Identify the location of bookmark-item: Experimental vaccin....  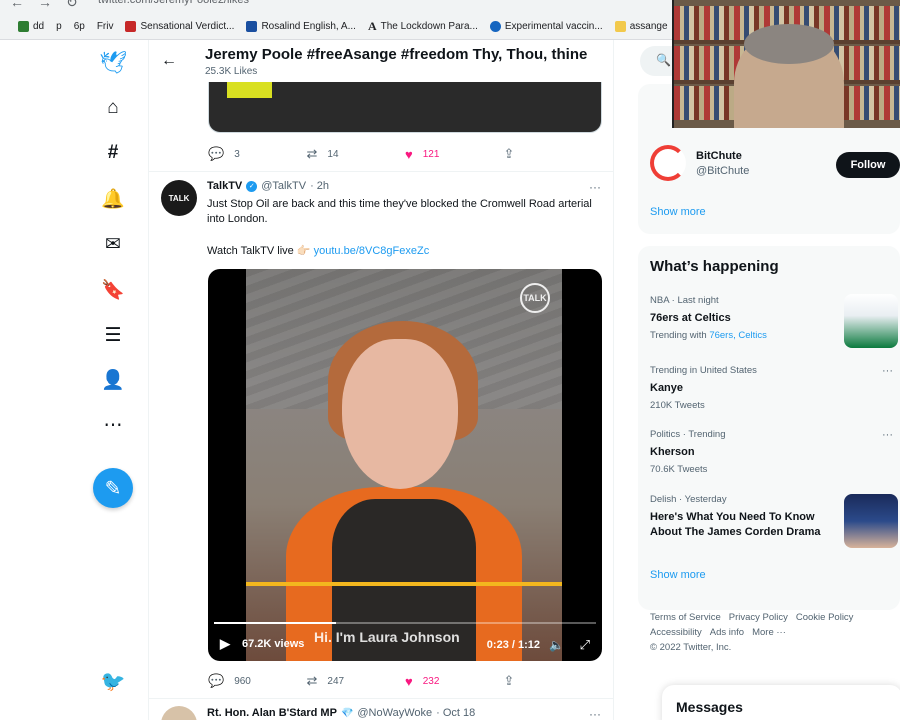
(546, 26).